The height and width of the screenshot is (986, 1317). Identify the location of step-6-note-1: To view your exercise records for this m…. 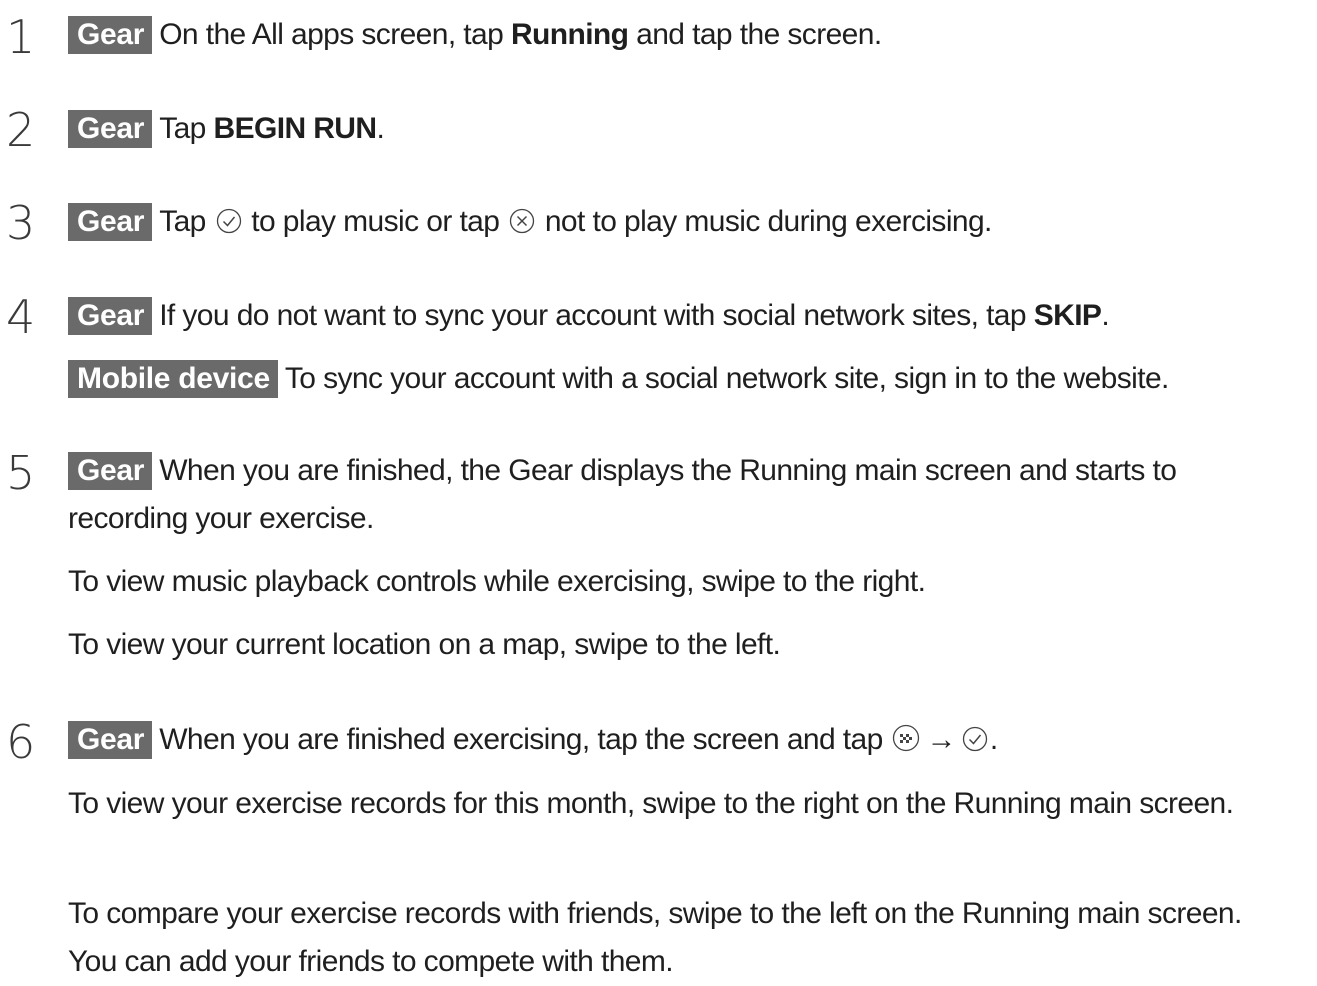
(651, 803).